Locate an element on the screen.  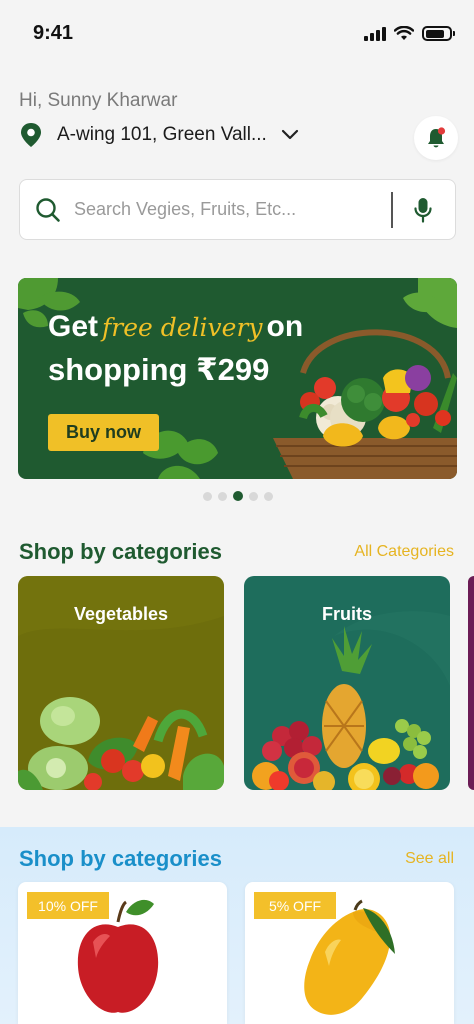
banner-subheadline: shopping ₹299 is located at coordinates (159, 369).